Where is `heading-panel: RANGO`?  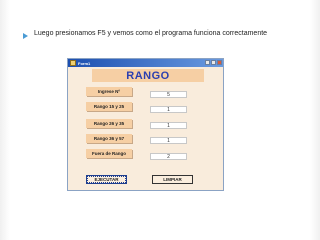 heading-panel: RANGO is located at coordinates (148, 75).